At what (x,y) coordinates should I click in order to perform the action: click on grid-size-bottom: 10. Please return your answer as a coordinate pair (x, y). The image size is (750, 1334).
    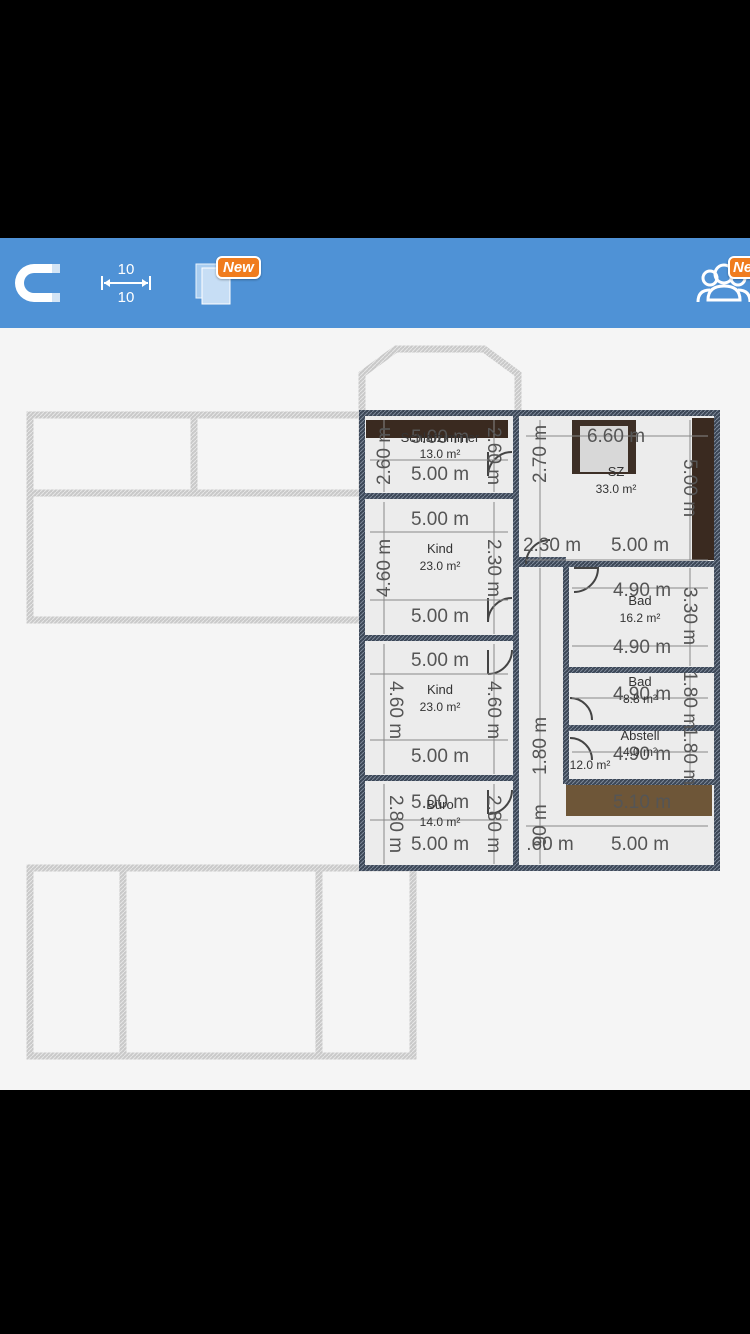
    Looking at the image, I should click on (126, 297).